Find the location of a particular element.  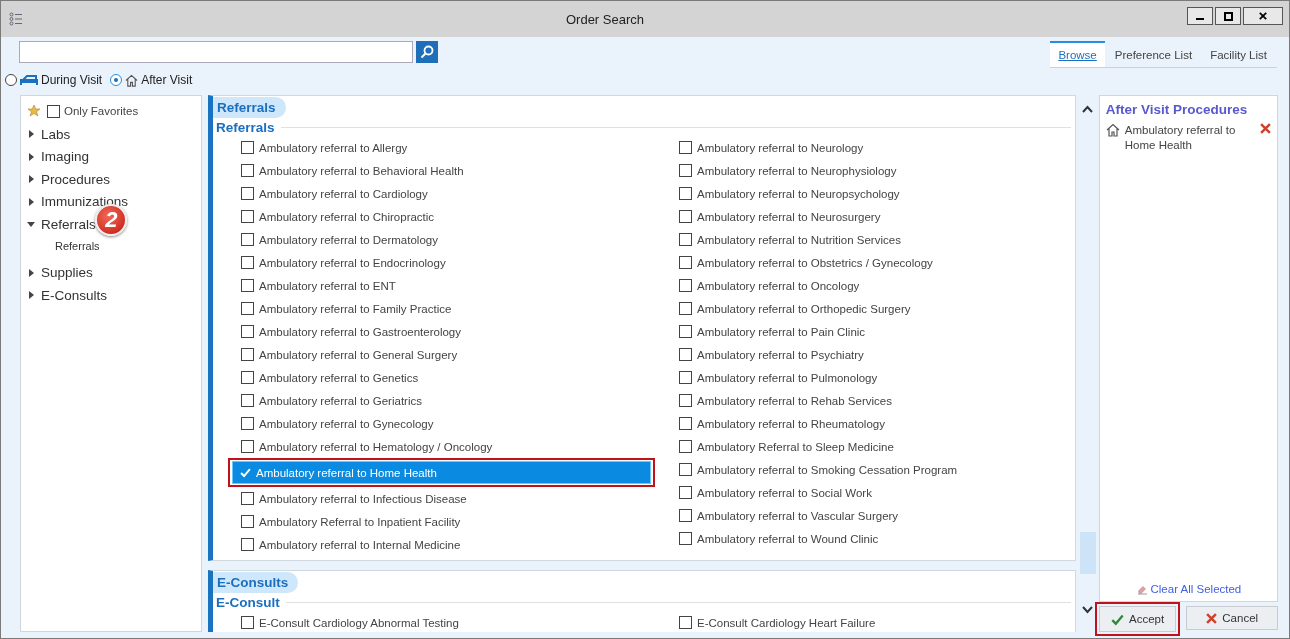

order-option: Ambulatory referral to Gastroenterology is located at coordinates (442, 331).